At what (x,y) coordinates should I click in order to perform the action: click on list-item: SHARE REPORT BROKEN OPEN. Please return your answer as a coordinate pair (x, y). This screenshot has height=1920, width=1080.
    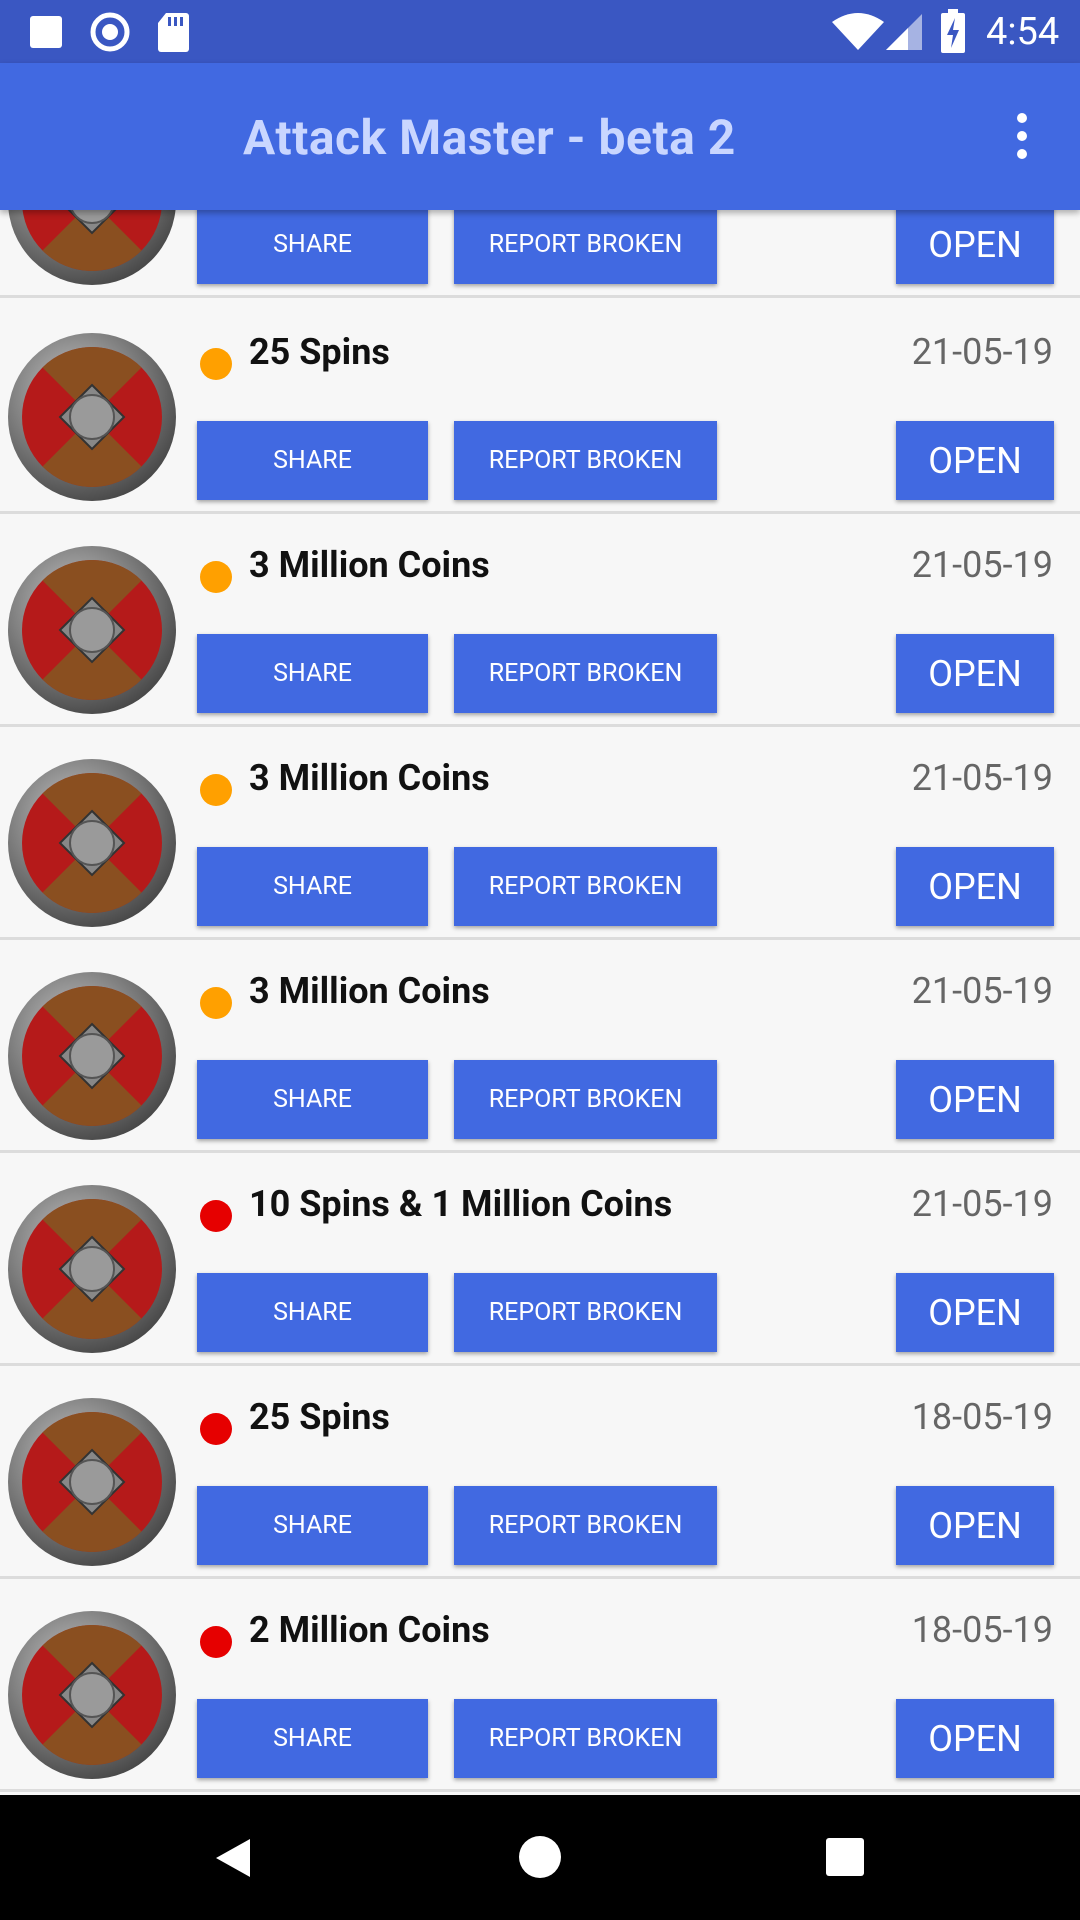
    Looking at the image, I should click on (540, 254).